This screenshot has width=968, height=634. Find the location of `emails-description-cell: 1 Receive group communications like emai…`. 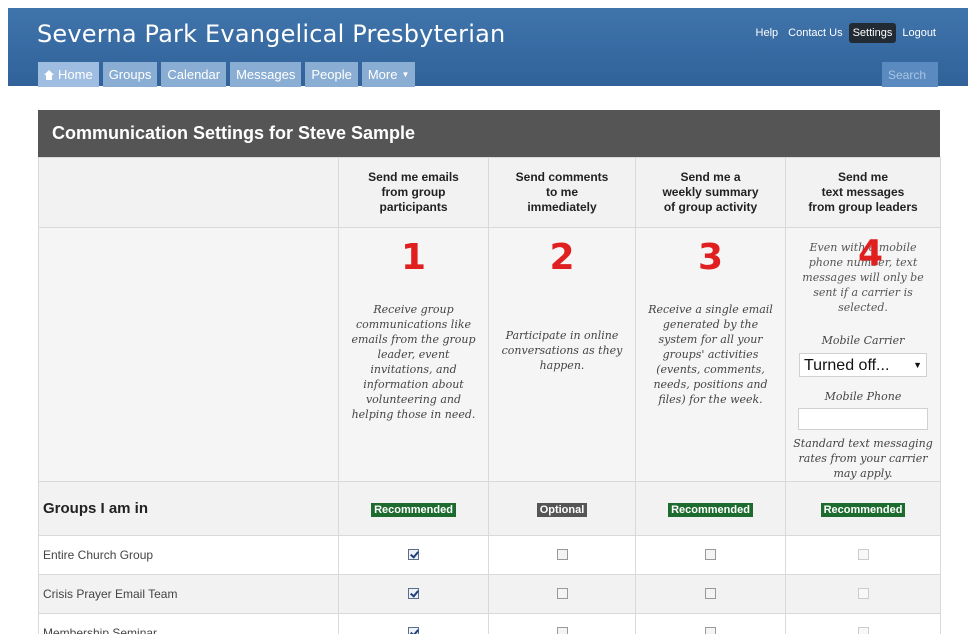

emails-description-cell: 1 Receive group communications like emai… is located at coordinates (413, 354).